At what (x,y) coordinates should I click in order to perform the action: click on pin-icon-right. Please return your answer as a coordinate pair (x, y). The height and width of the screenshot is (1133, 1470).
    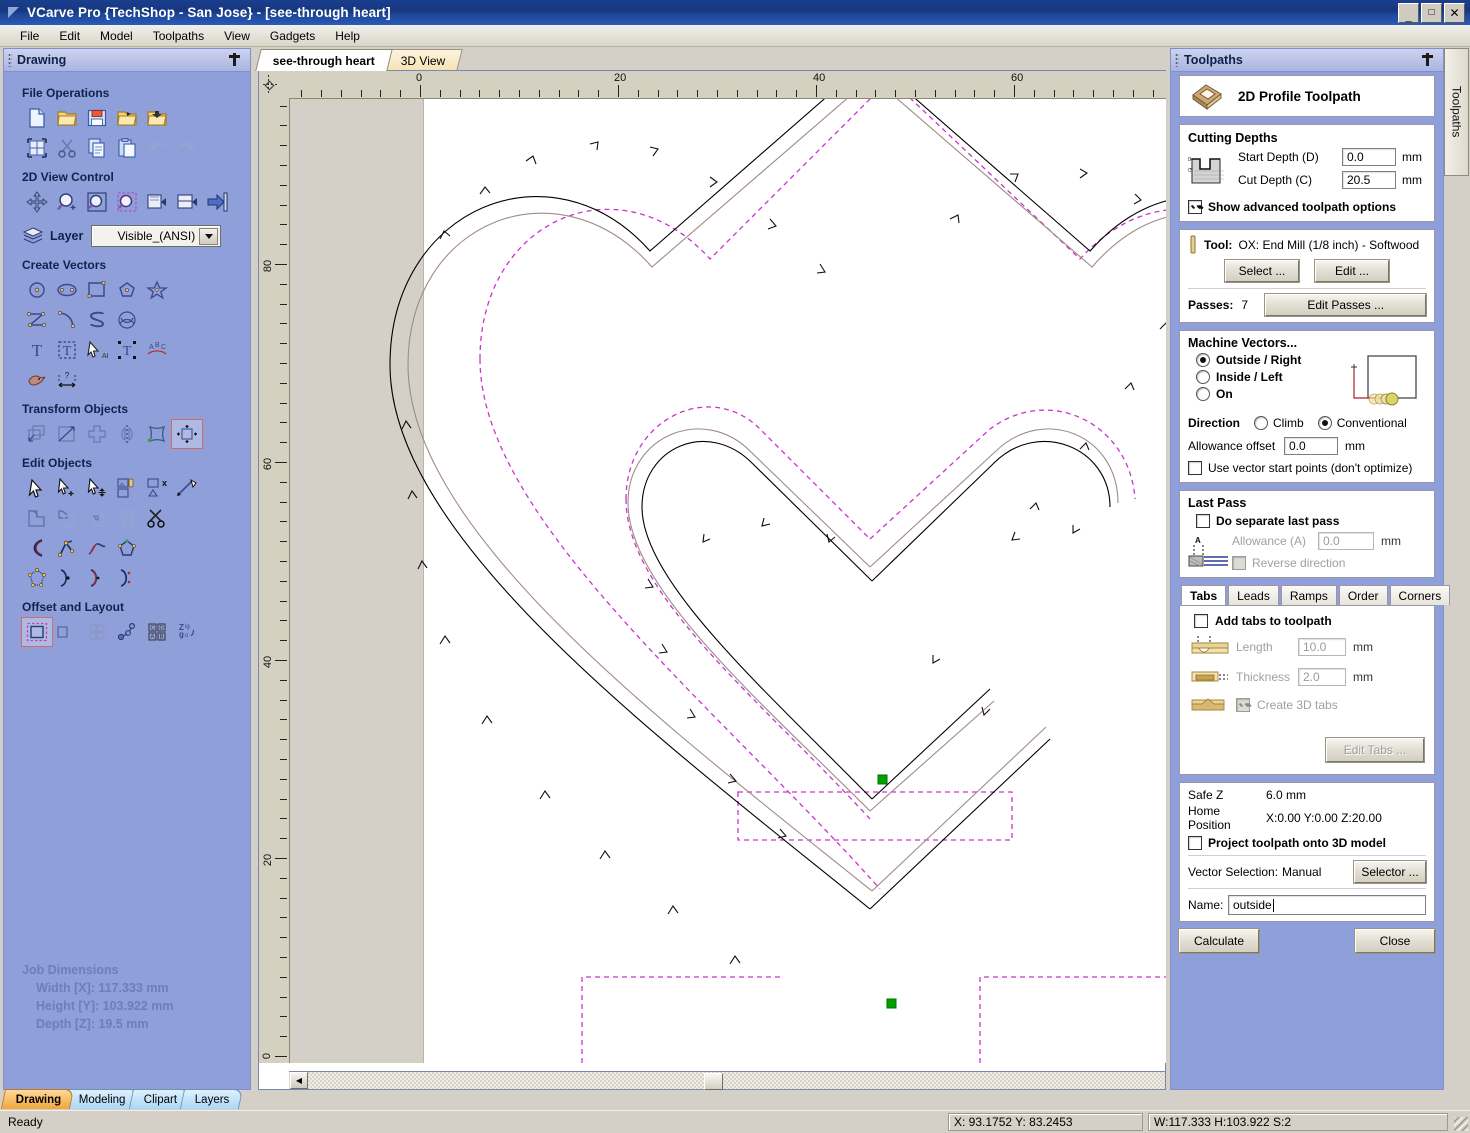
    Looking at the image, I should click on (1428, 59).